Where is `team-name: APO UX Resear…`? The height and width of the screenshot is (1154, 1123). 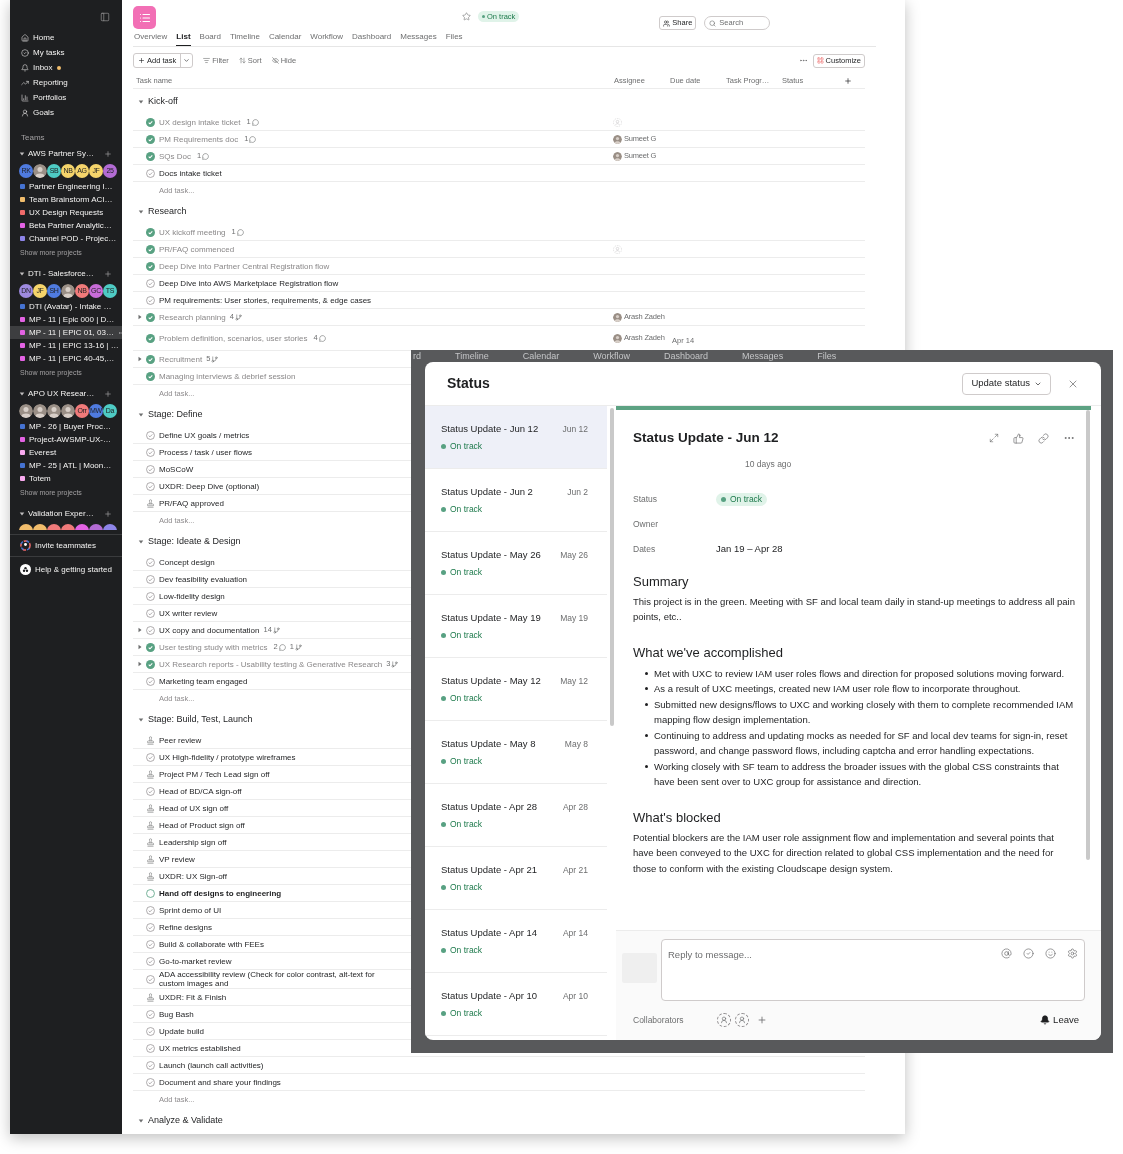
team-name: APO UX Resear… is located at coordinates (64, 394).